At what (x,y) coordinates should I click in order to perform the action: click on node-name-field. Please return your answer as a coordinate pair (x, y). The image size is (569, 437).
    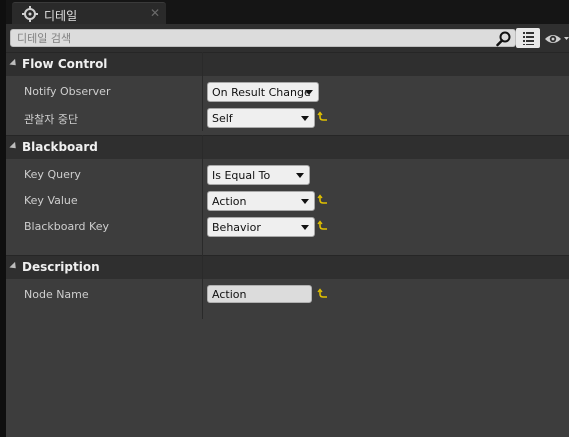
    Looking at the image, I should click on (259, 294).